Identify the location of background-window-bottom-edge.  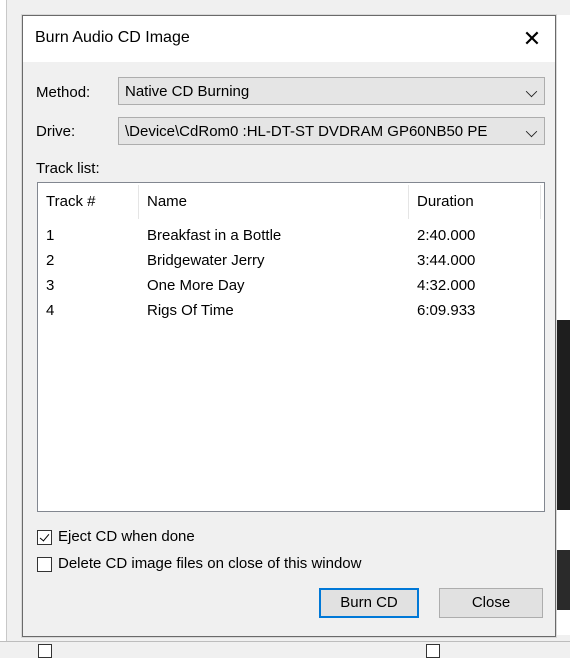
(285, 649).